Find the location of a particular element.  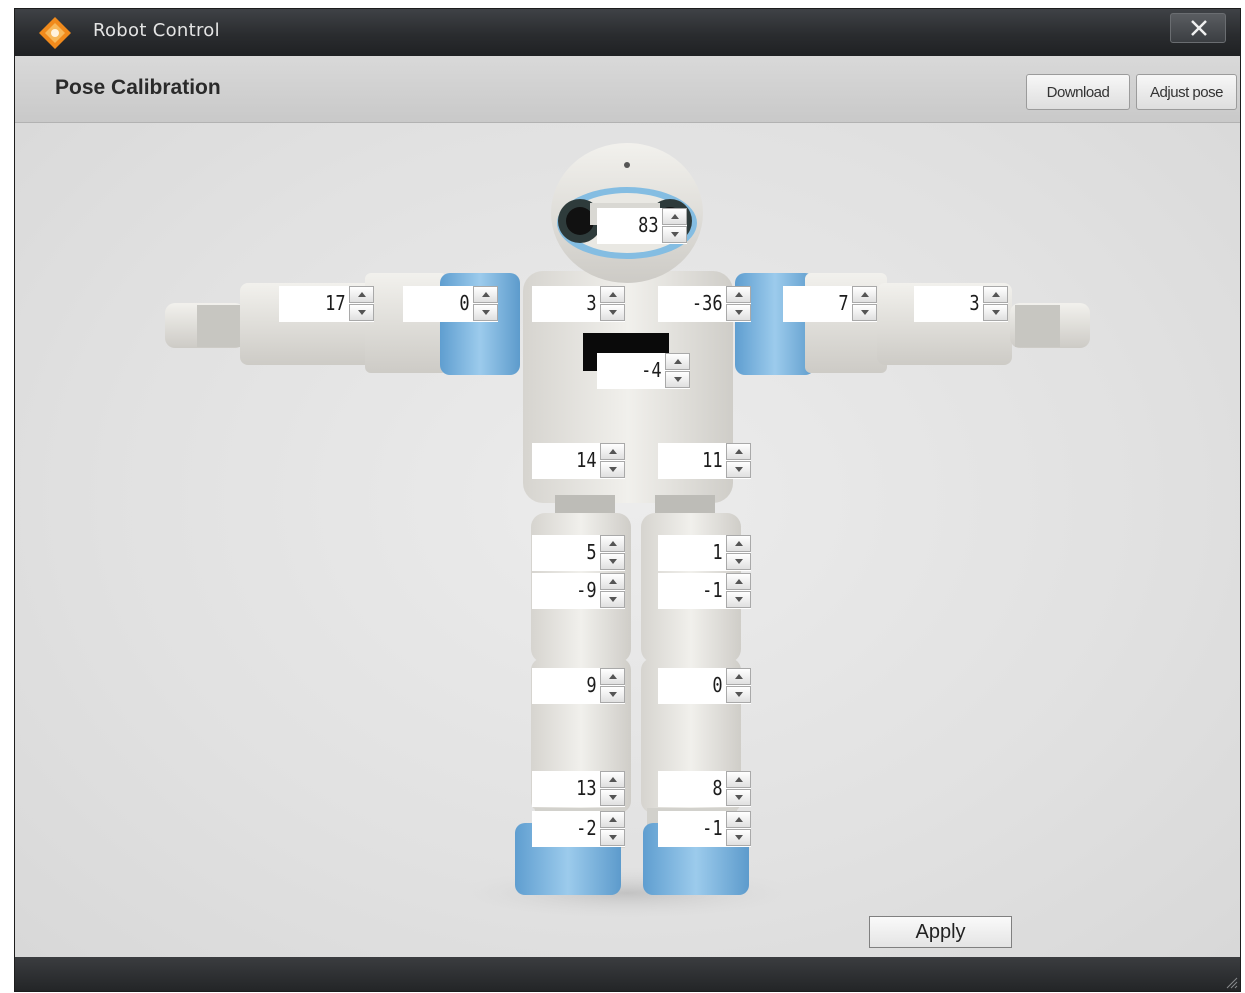

head-joint-value: 83 is located at coordinates (634, 226).